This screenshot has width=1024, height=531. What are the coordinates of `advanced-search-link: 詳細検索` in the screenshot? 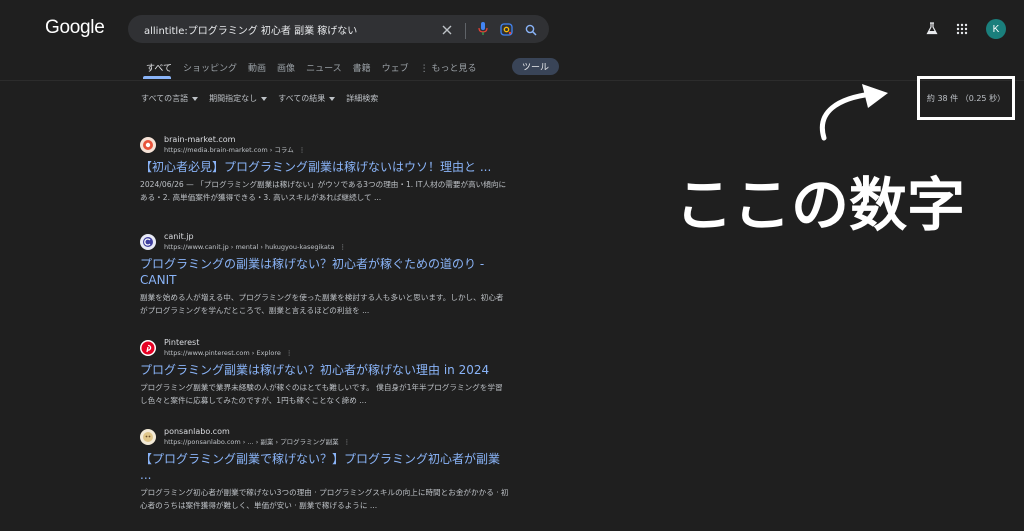 It's located at (362, 98).